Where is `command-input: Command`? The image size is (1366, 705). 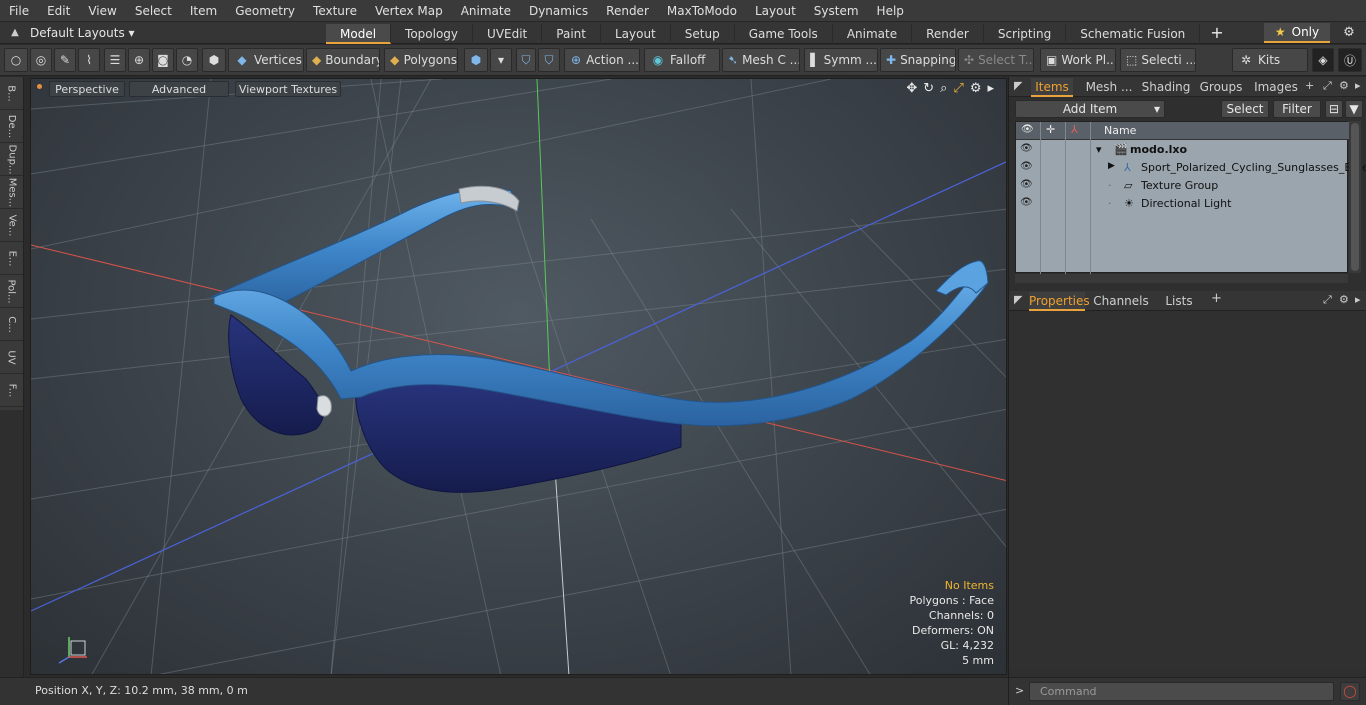 command-input: Command is located at coordinates (1181, 691).